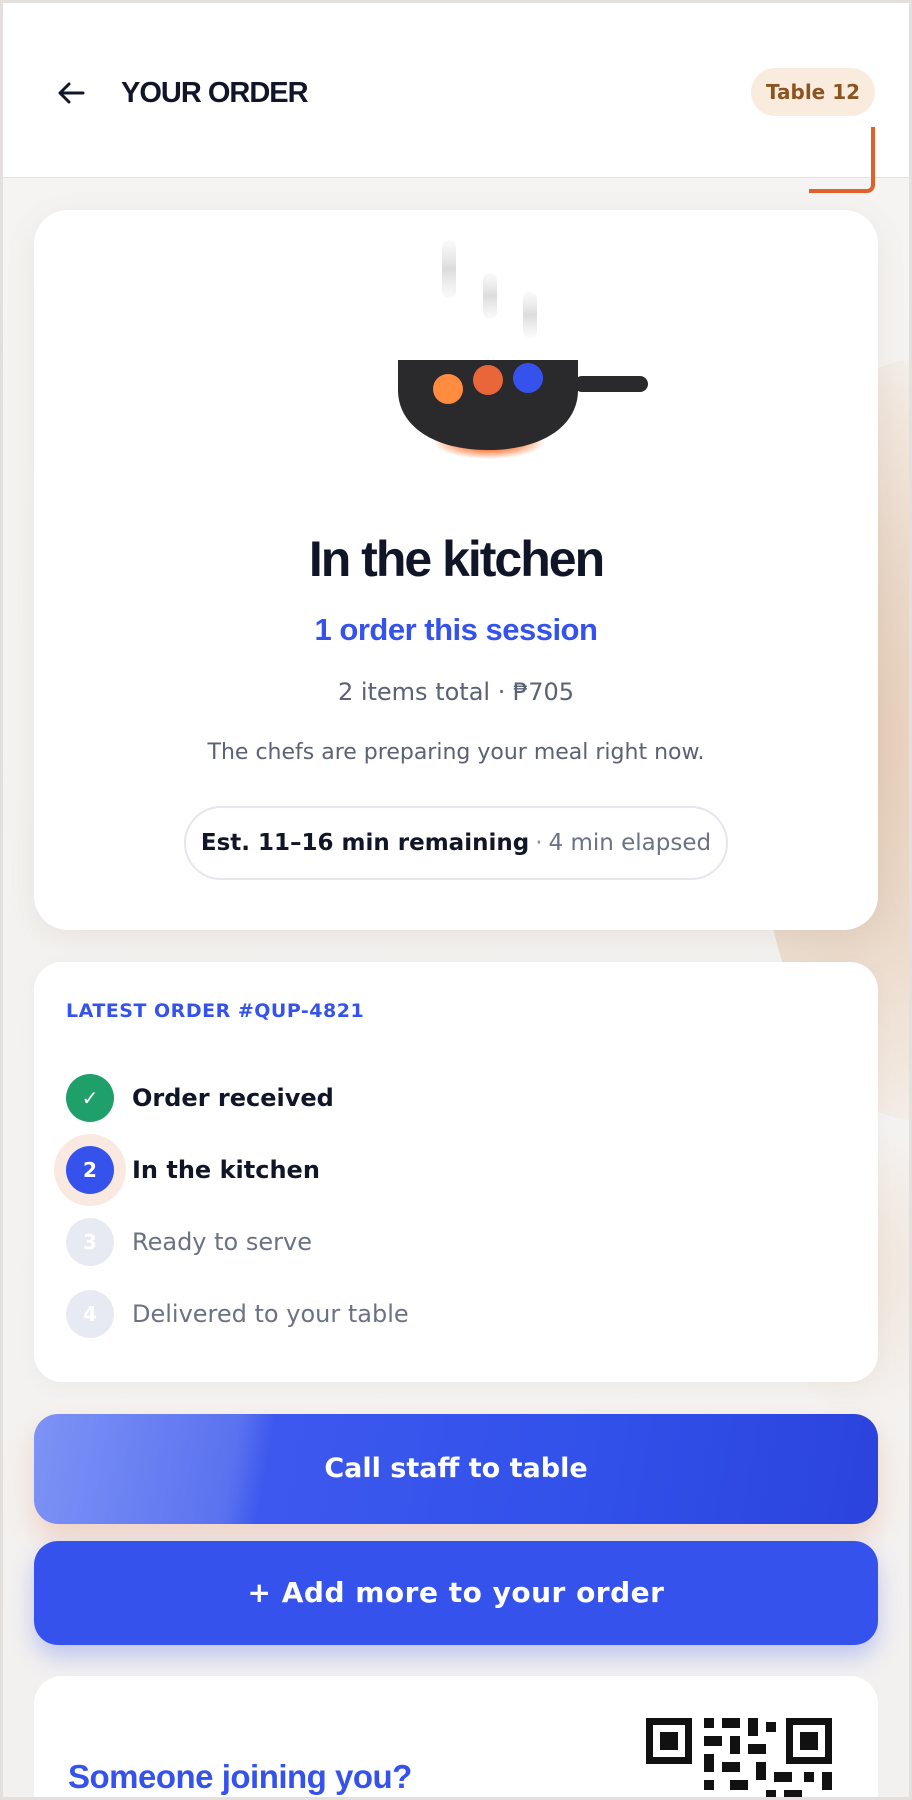  What do you see at coordinates (739, 1759) in the screenshot?
I see `qr-code-icon` at bounding box center [739, 1759].